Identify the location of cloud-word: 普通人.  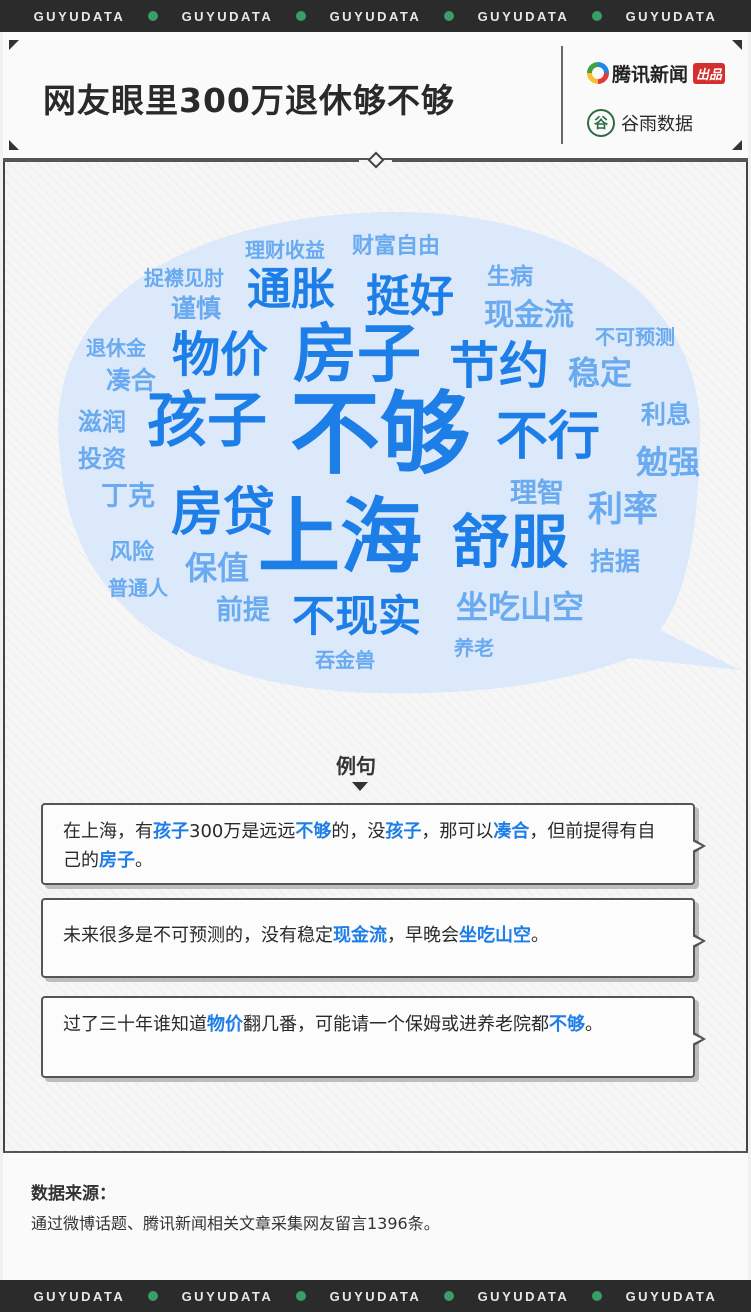
(138, 588).